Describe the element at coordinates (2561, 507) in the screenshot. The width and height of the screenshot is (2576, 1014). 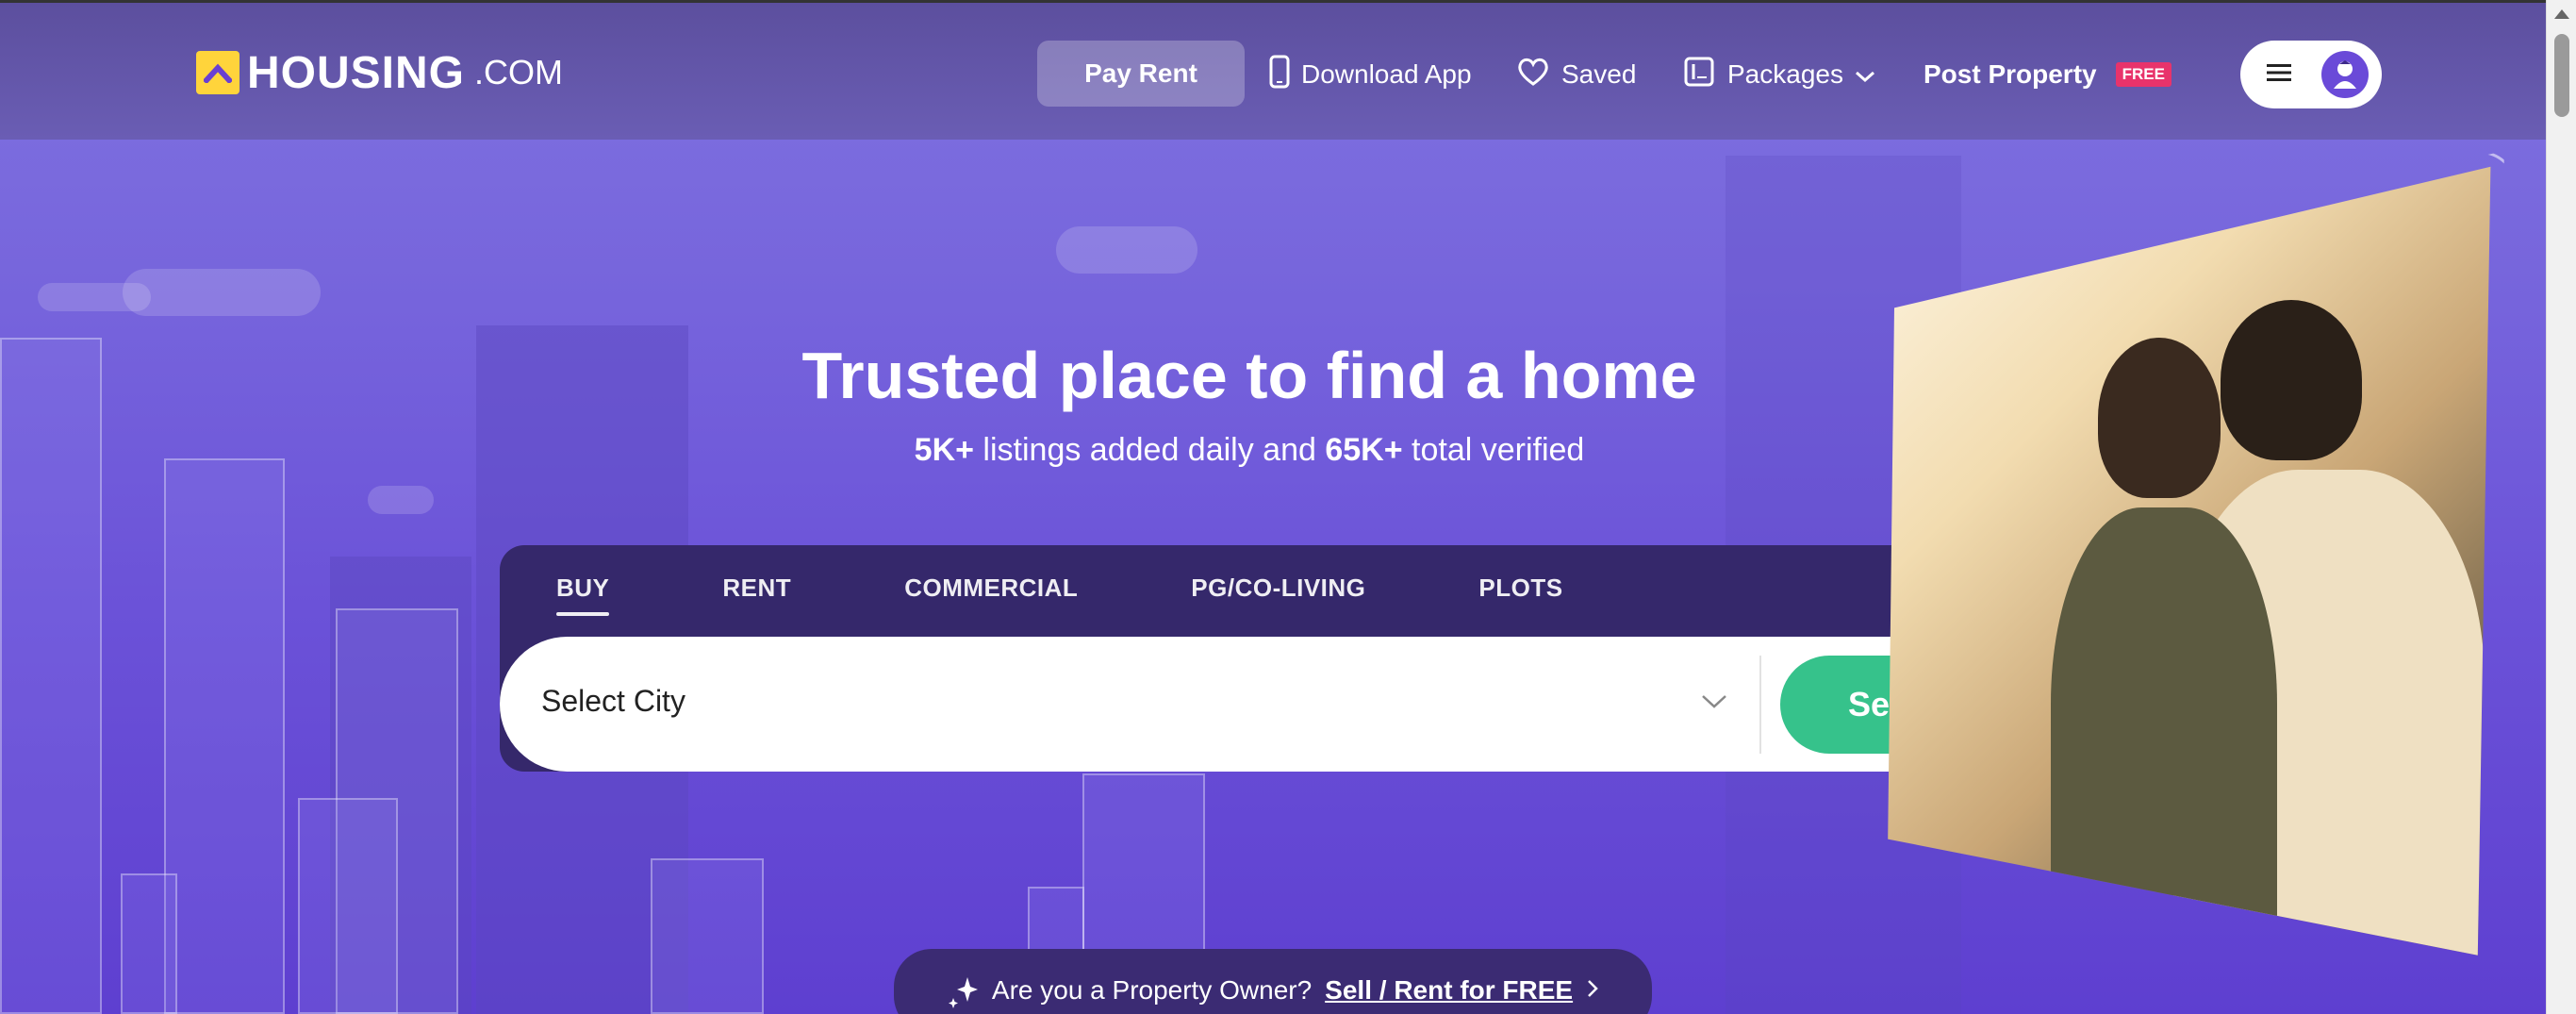
I see `page-scrollbar` at that location.